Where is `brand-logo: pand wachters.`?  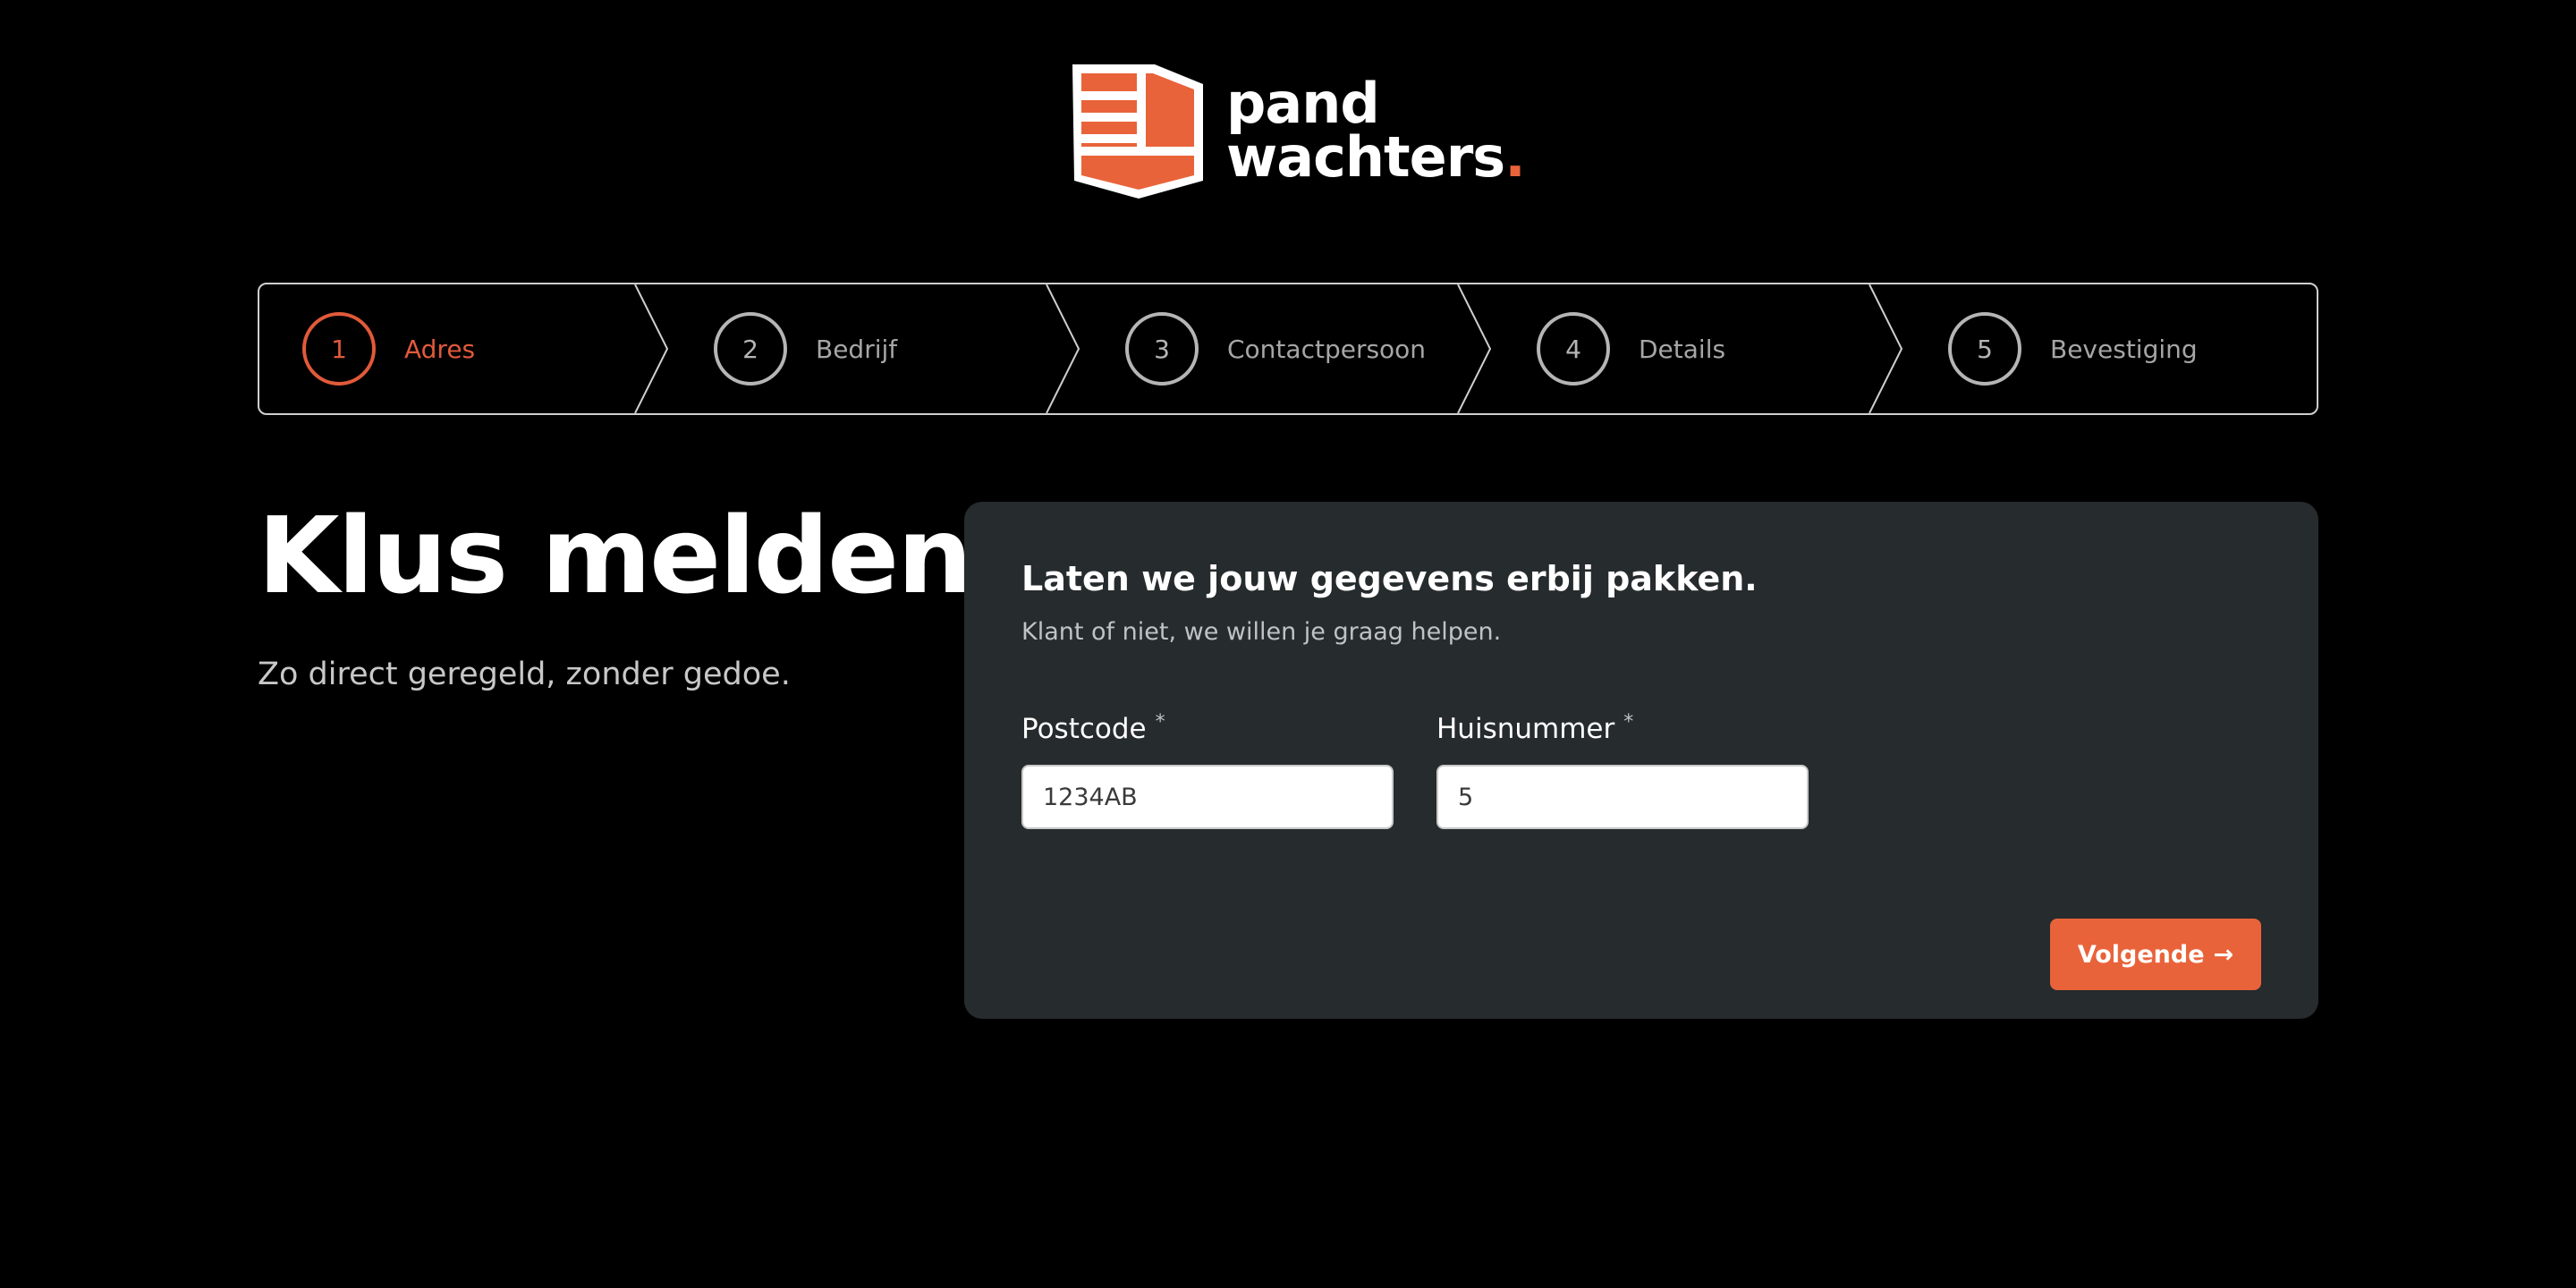
brand-logo: pand wachters. is located at coordinates (1298, 131).